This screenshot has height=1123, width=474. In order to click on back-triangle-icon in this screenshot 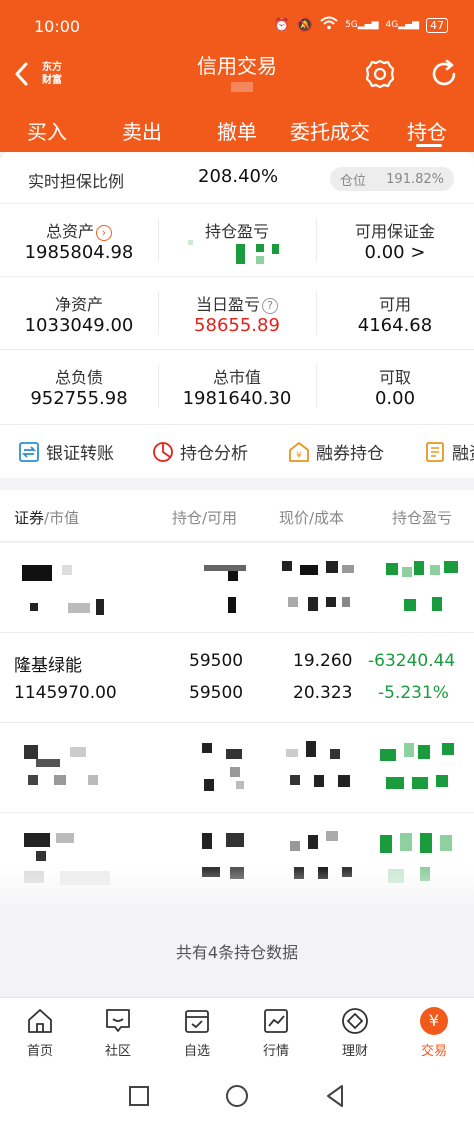, I will do `click(335, 1096)`.